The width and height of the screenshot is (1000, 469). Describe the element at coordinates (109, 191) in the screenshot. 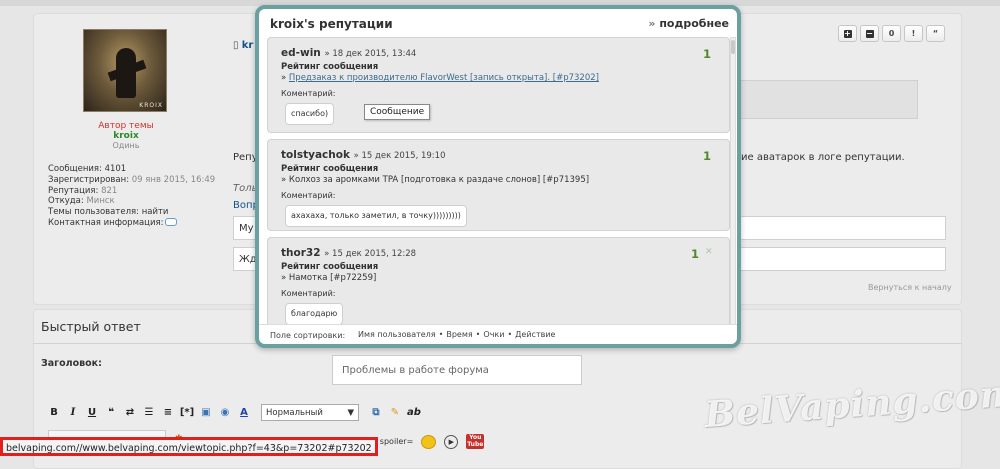

I see `profile-reputation-value: 821` at that location.